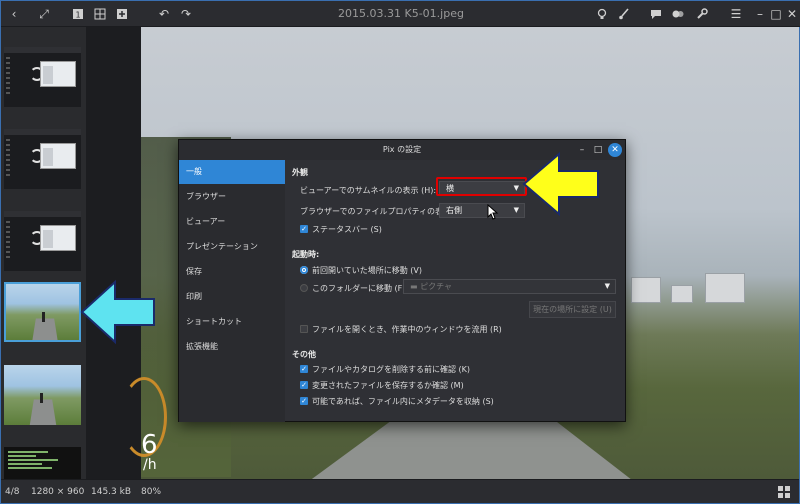  I want to click on wrench-icon, so click(702, 14).